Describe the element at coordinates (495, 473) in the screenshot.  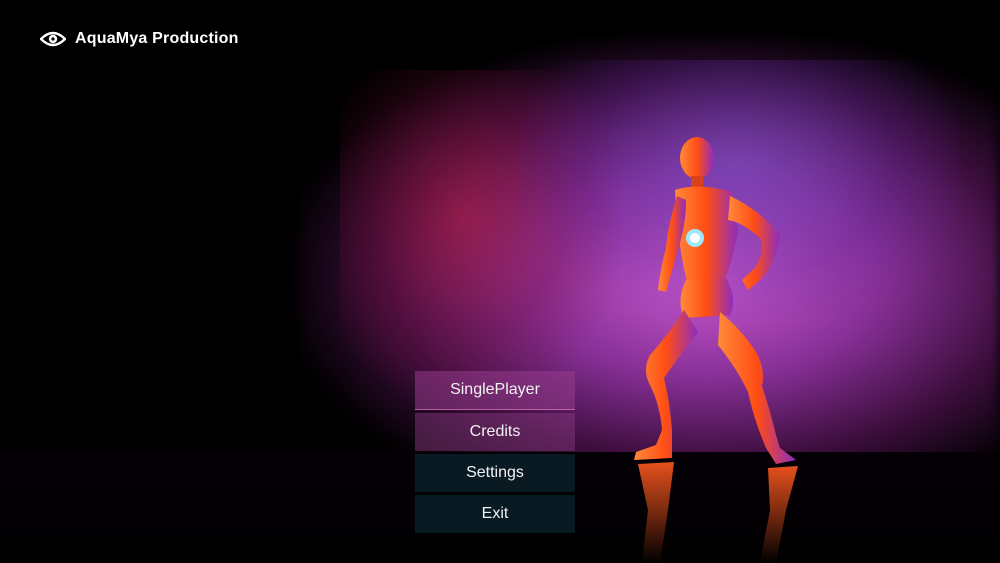
I see `settings-button: Settings` at that location.